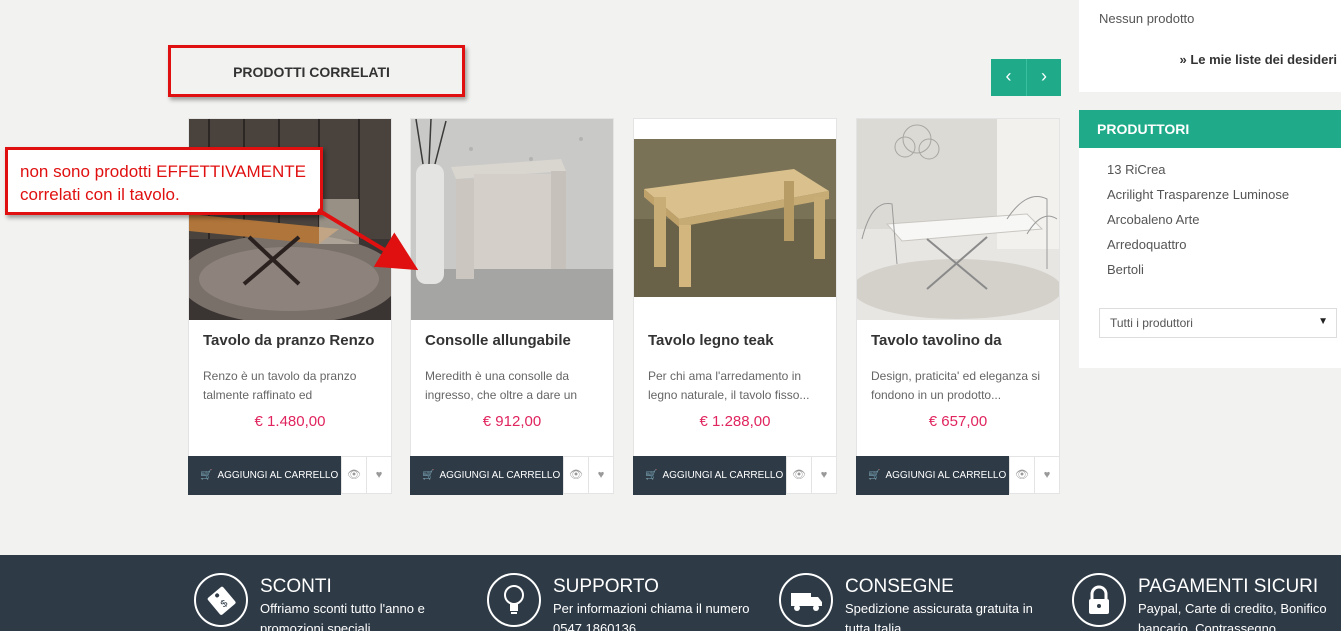 The width and height of the screenshot is (1341, 631). I want to click on brand-link: Bertoli, so click(1210, 274).